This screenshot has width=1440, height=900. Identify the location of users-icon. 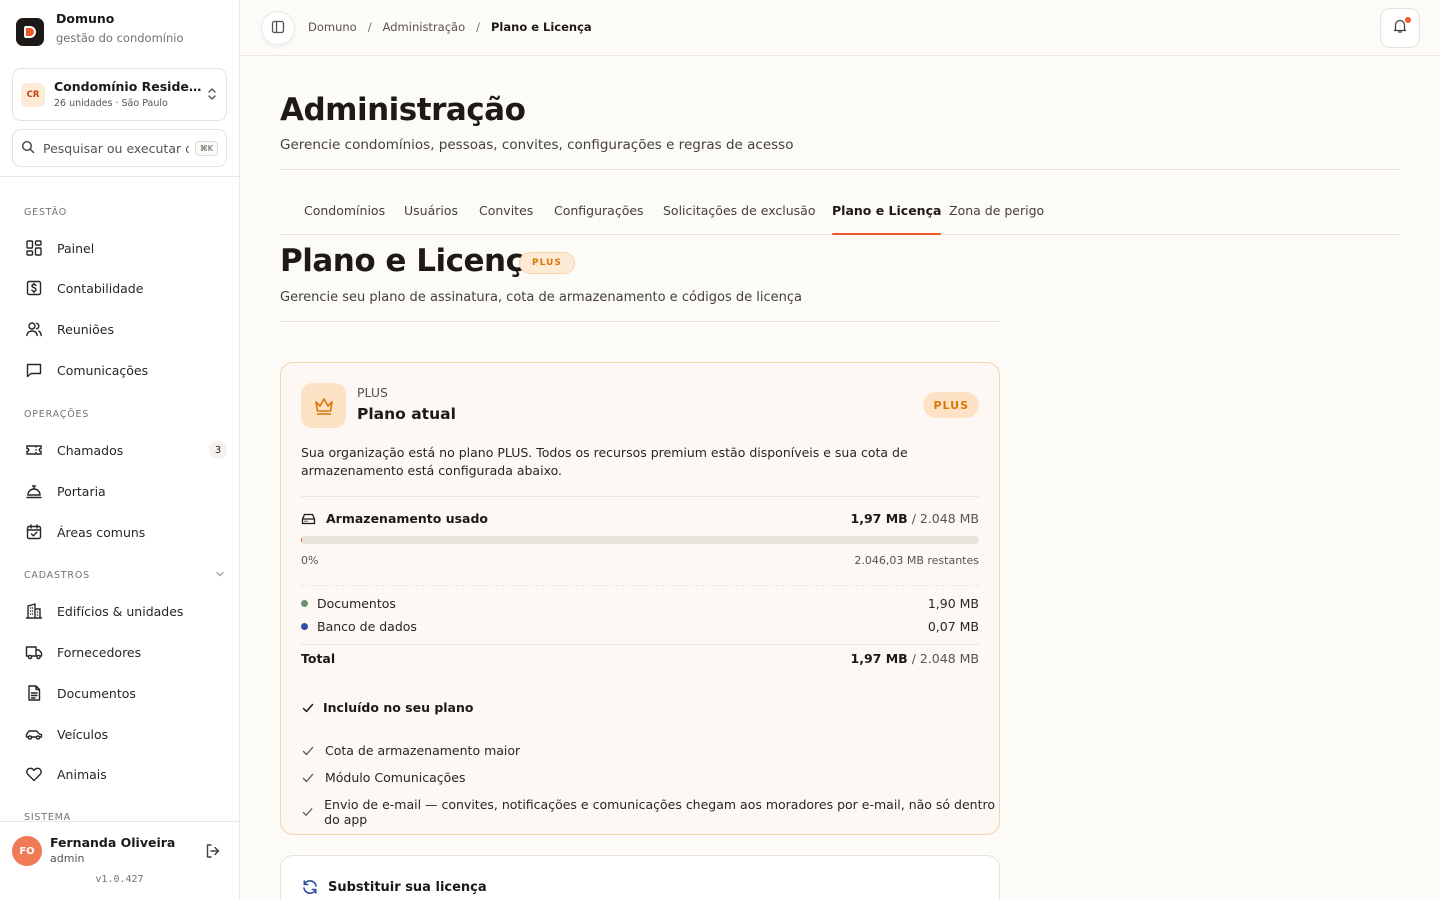
(34, 329).